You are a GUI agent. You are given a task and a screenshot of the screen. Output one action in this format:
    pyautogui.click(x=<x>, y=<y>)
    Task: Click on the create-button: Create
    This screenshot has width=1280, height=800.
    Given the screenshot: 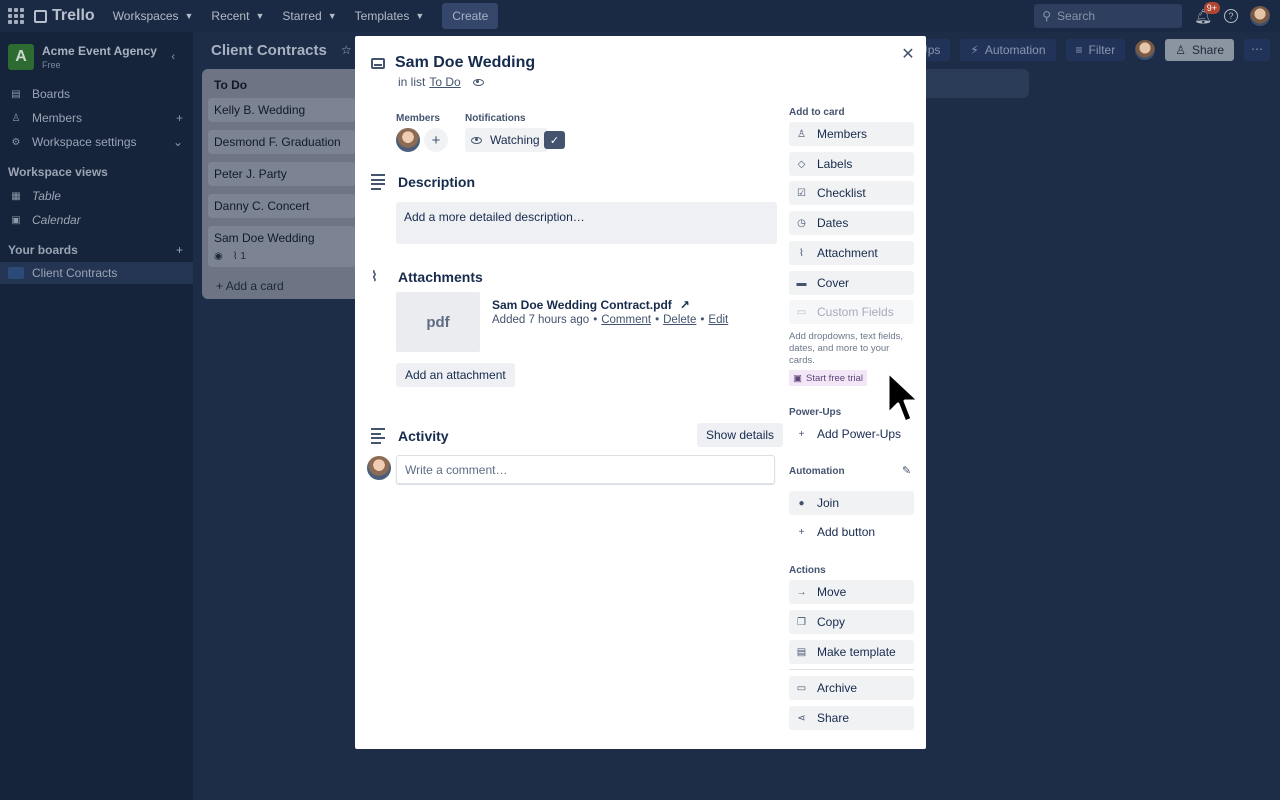 What is the action you would take?
    pyautogui.click(x=470, y=16)
    